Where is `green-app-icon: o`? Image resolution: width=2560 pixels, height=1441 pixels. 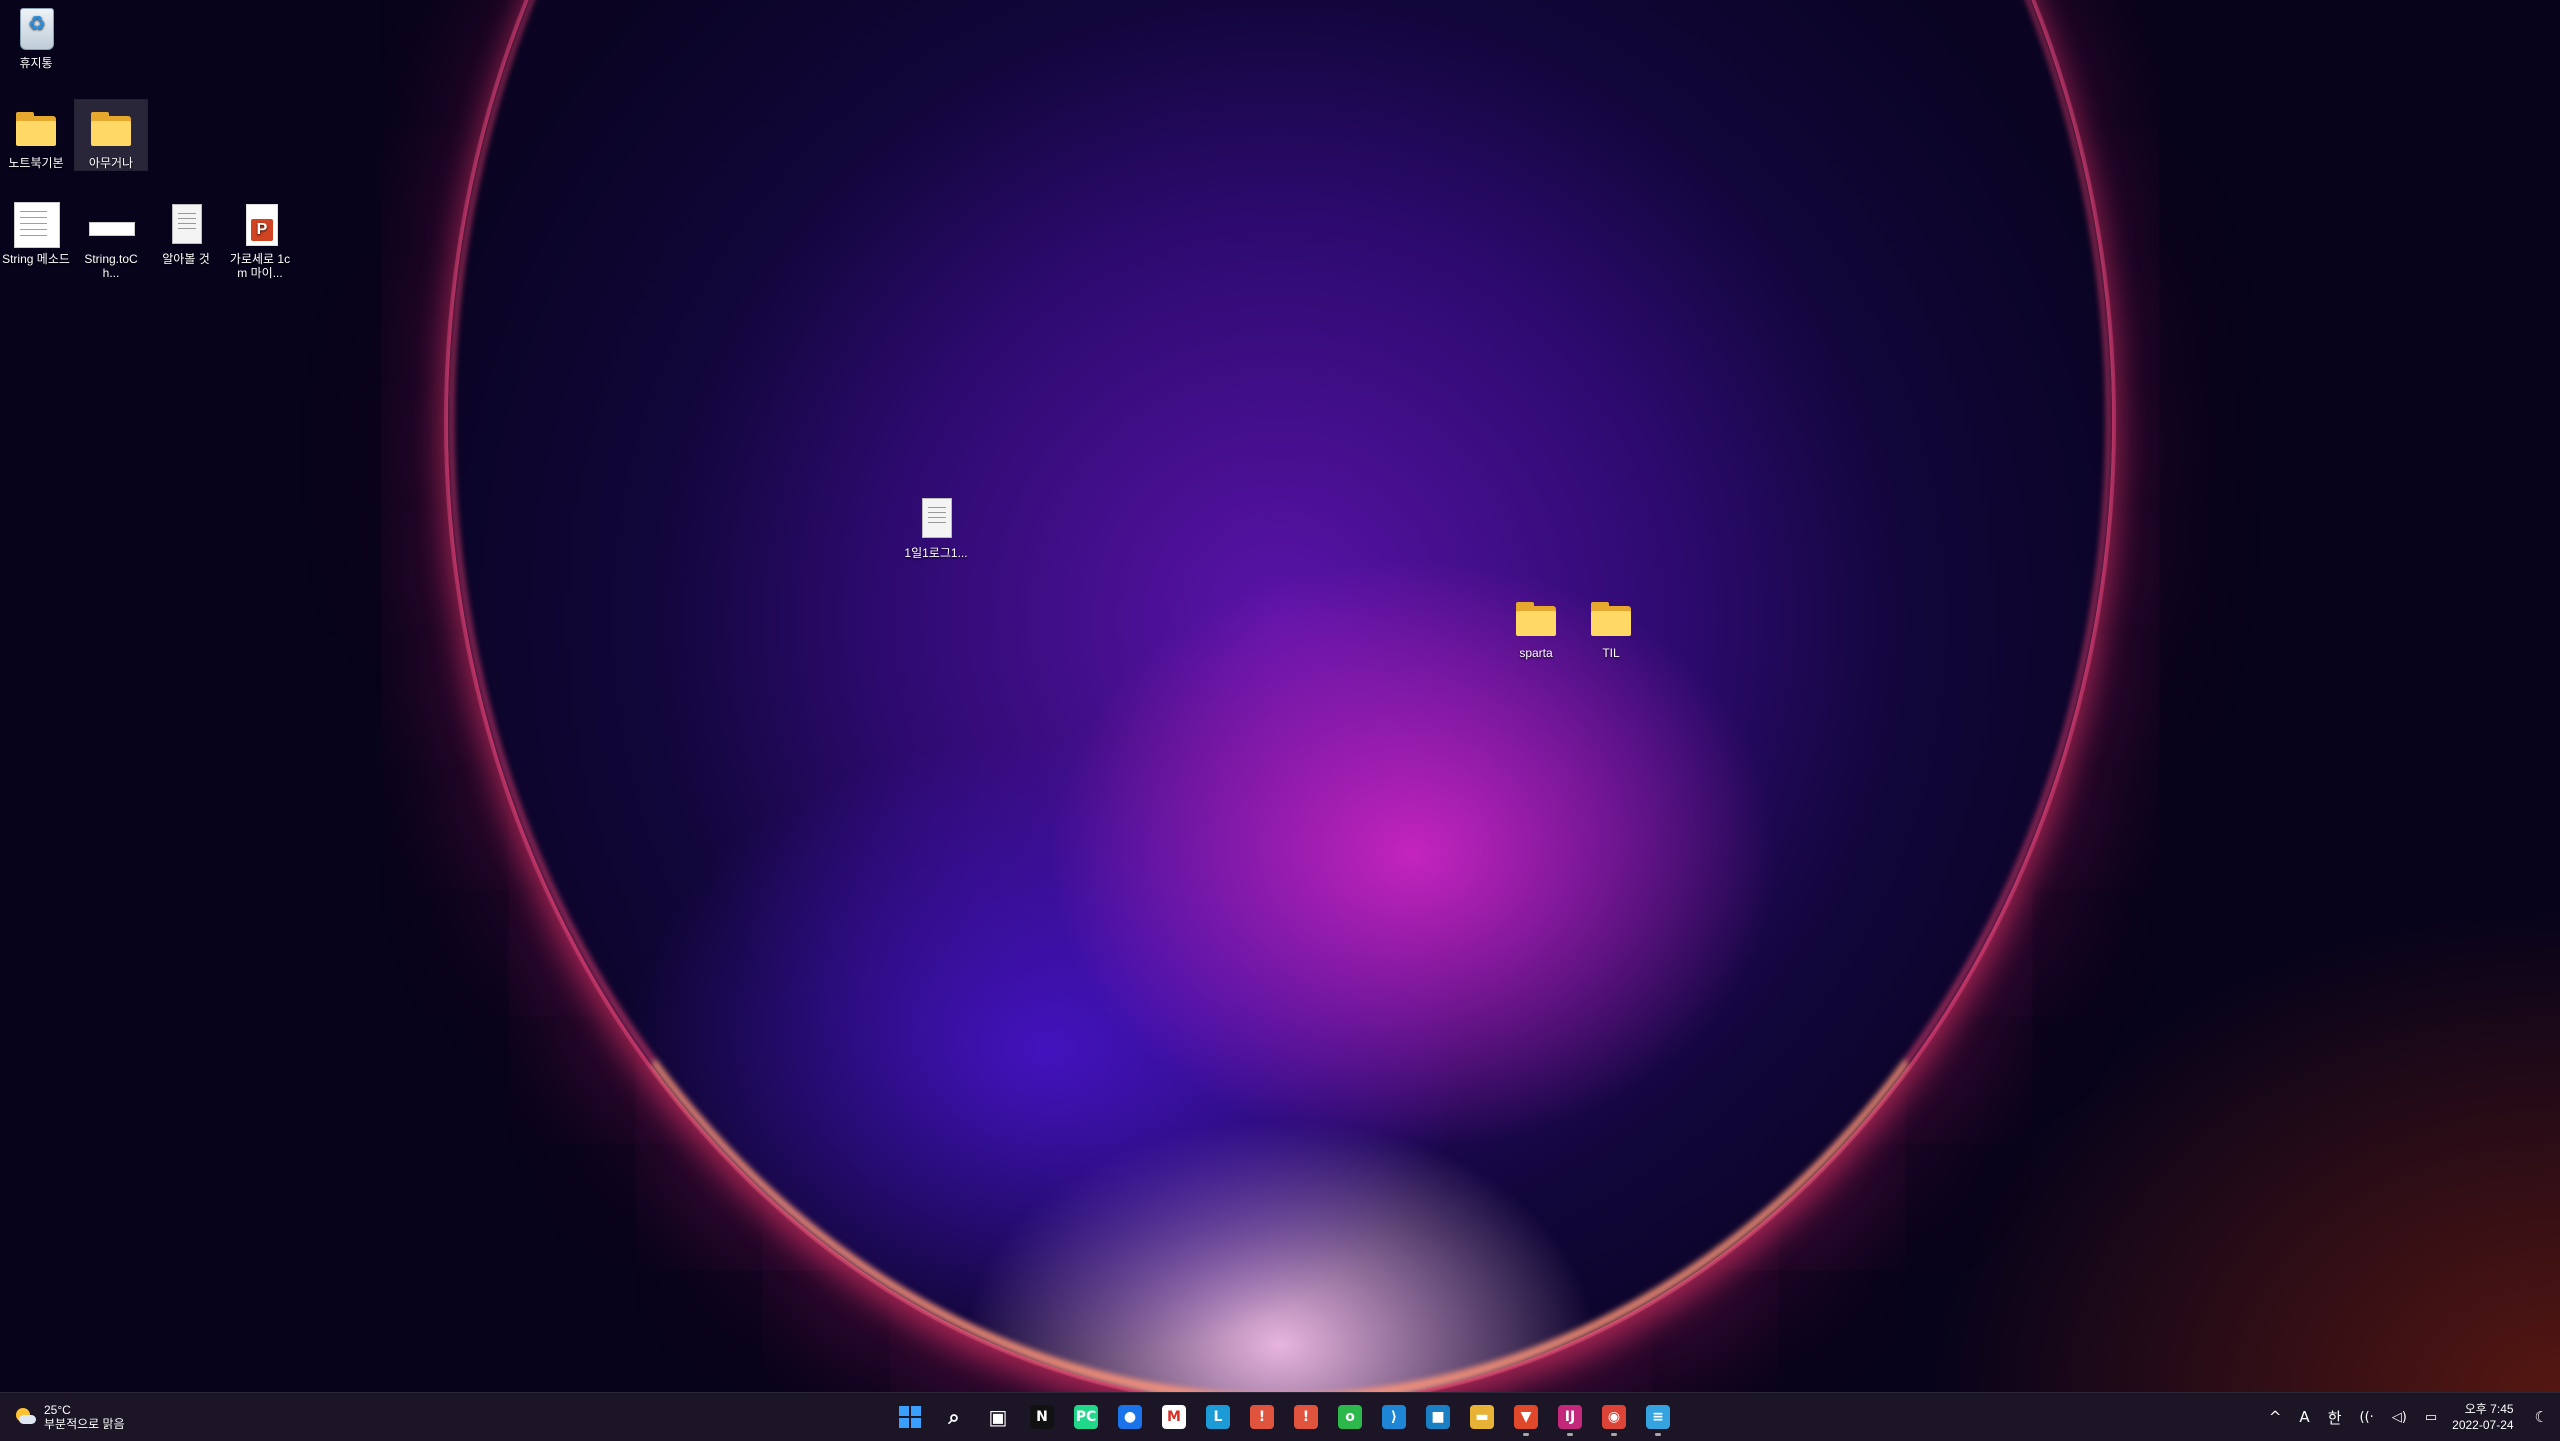
green-app-icon: o is located at coordinates (1350, 1417).